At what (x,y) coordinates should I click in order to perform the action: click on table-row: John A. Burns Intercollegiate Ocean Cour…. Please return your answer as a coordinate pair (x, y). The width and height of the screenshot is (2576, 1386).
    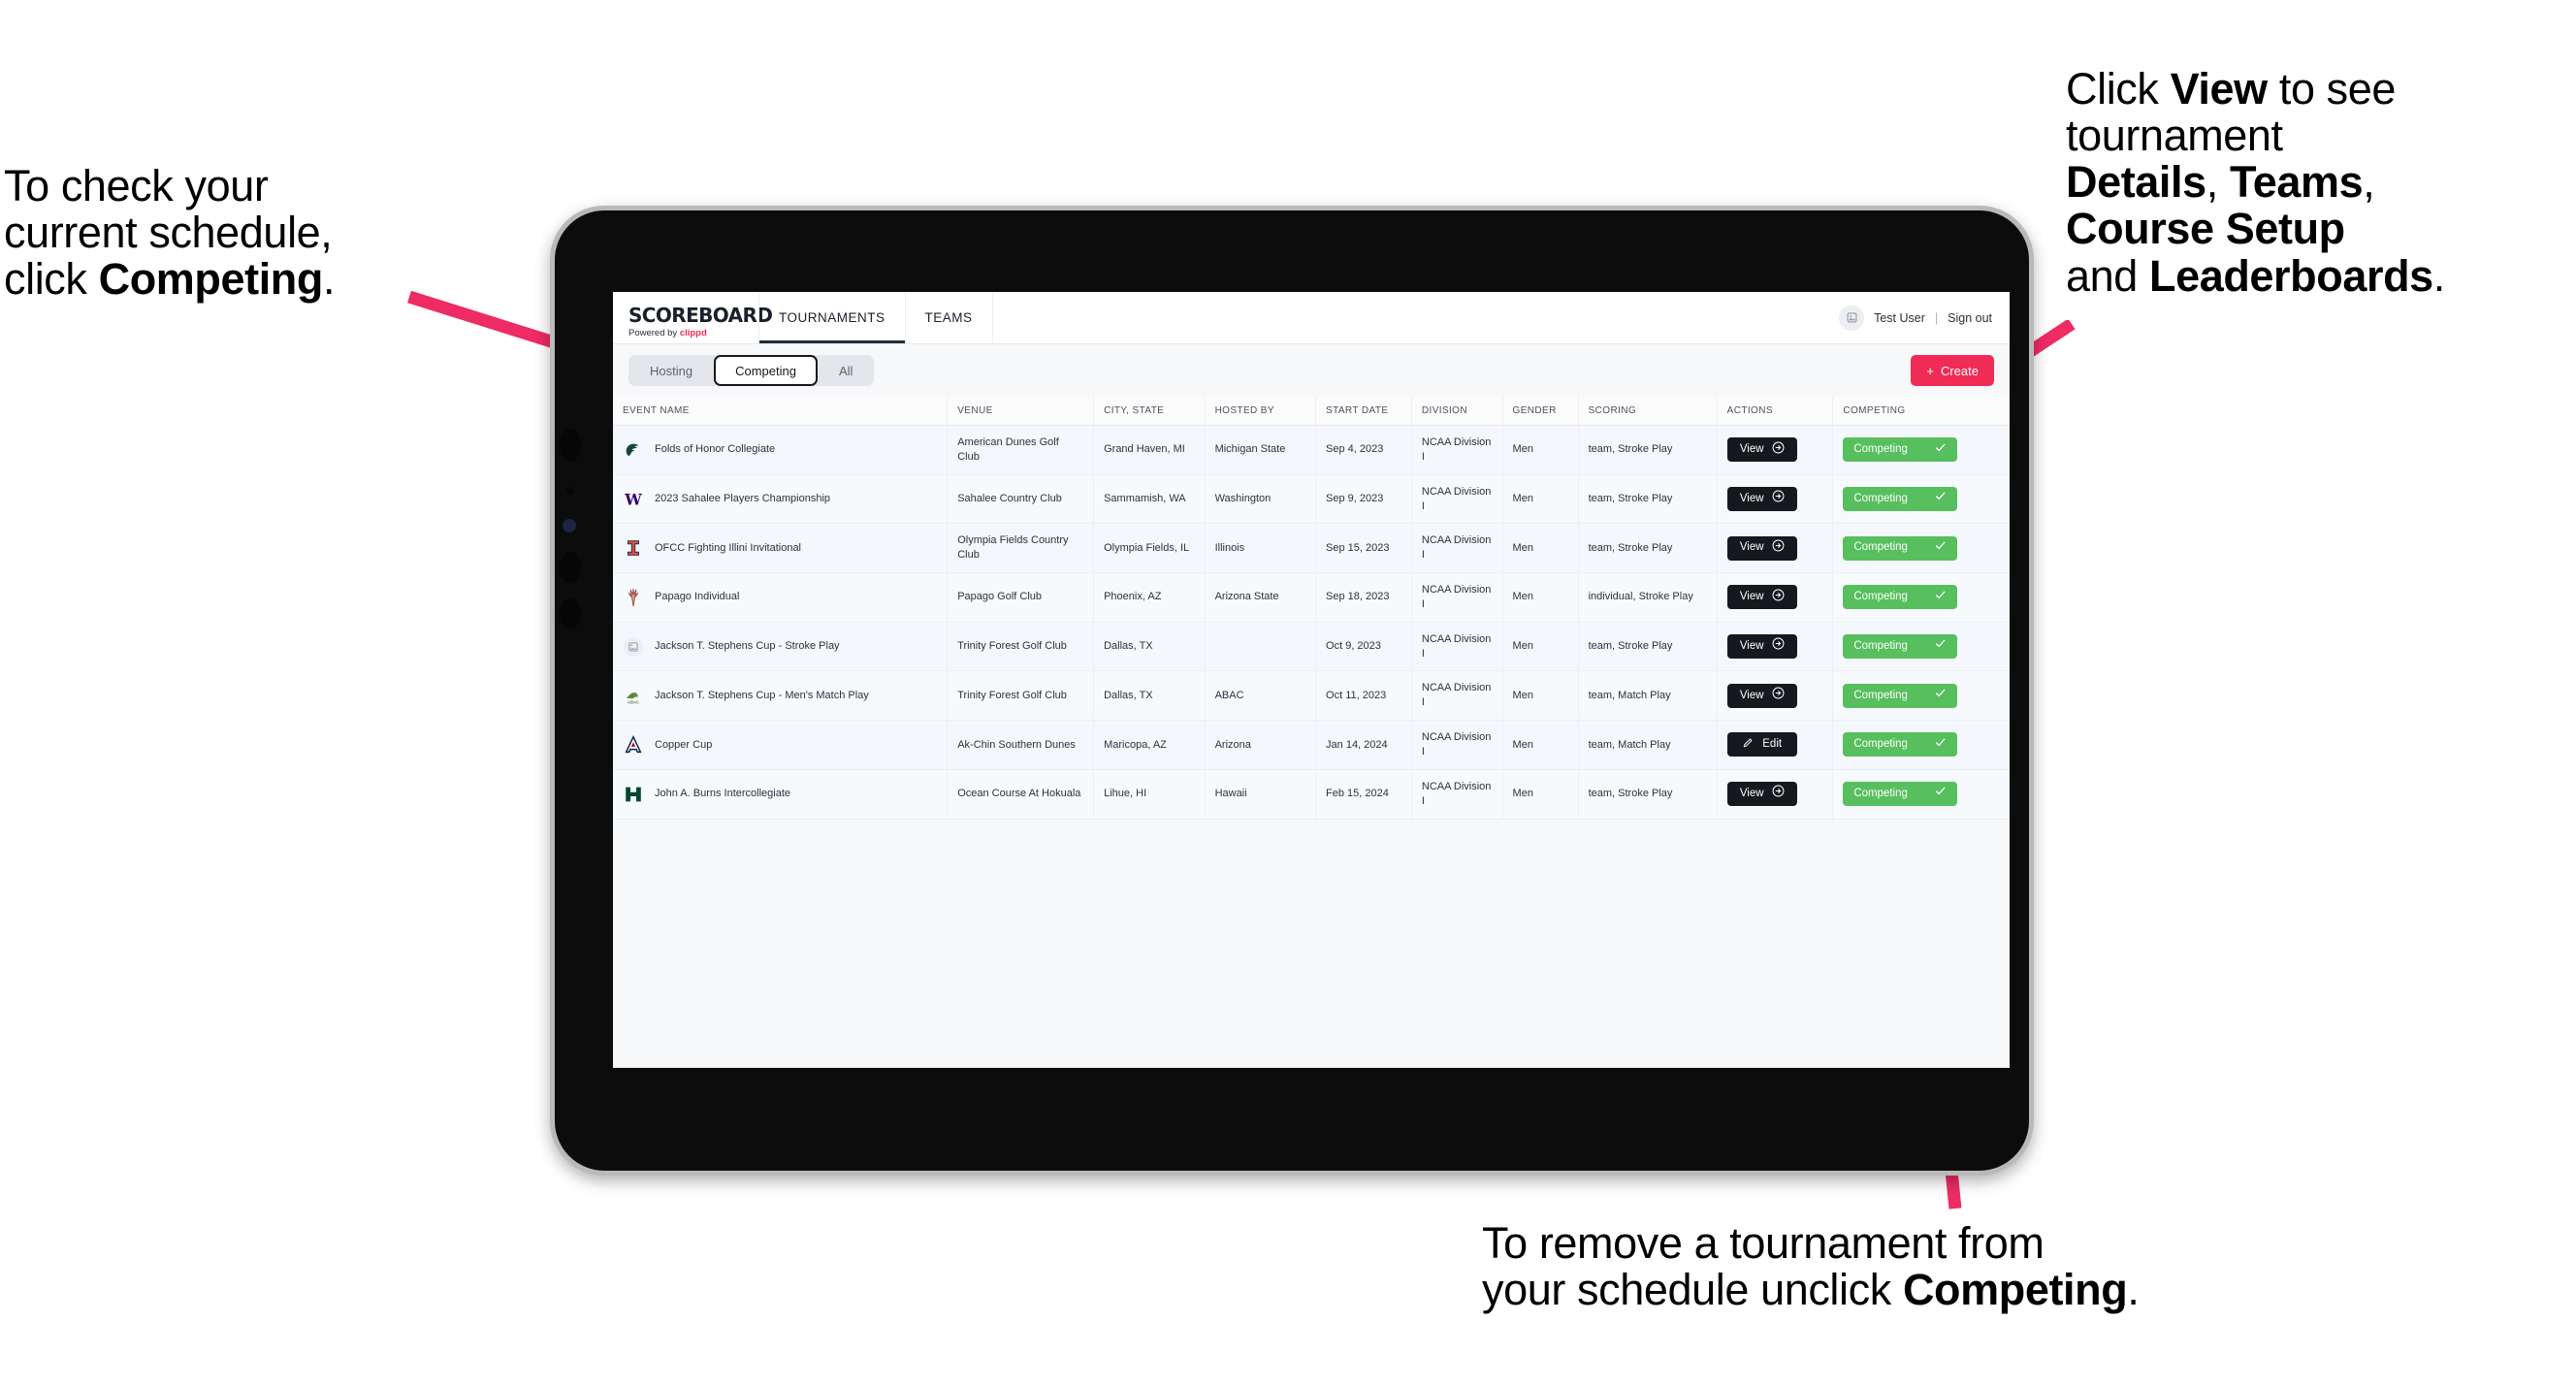
    Looking at the image, I should click on (1311, 794).